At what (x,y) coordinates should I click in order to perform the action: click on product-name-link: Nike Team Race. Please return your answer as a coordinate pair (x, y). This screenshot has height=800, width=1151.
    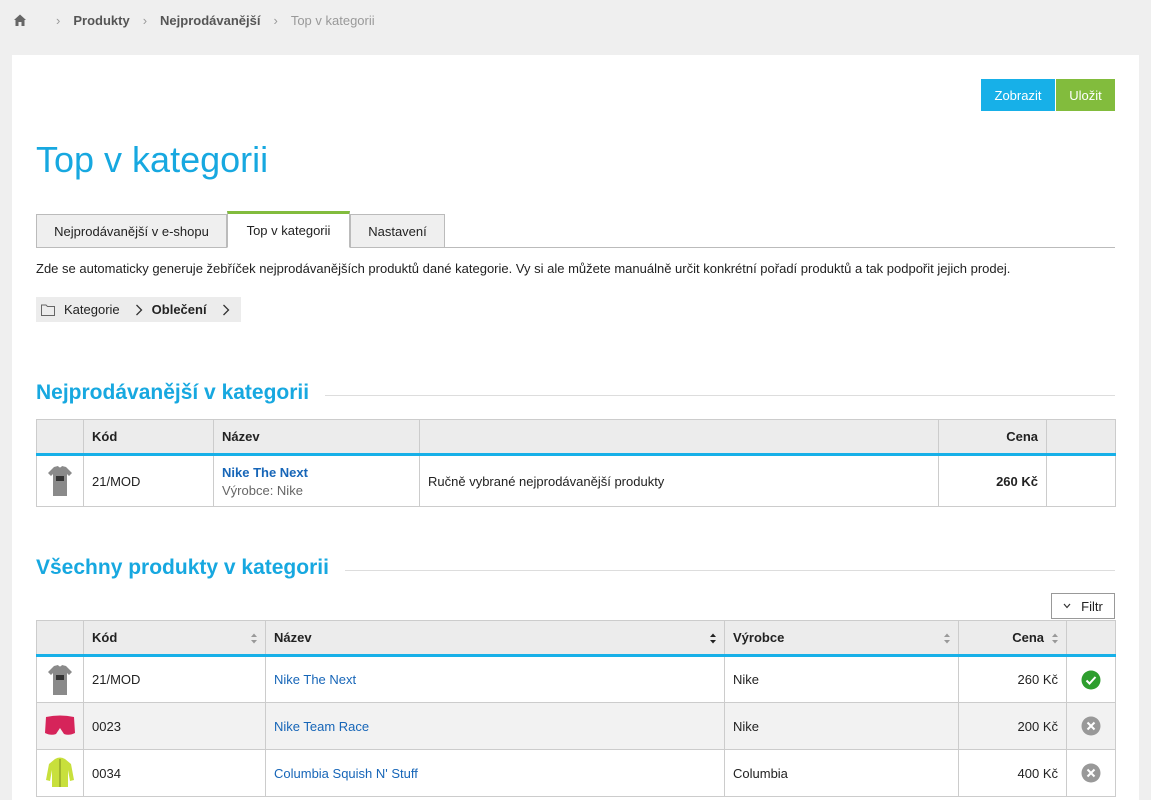
    Looking at the image, I should click on (495, 726).